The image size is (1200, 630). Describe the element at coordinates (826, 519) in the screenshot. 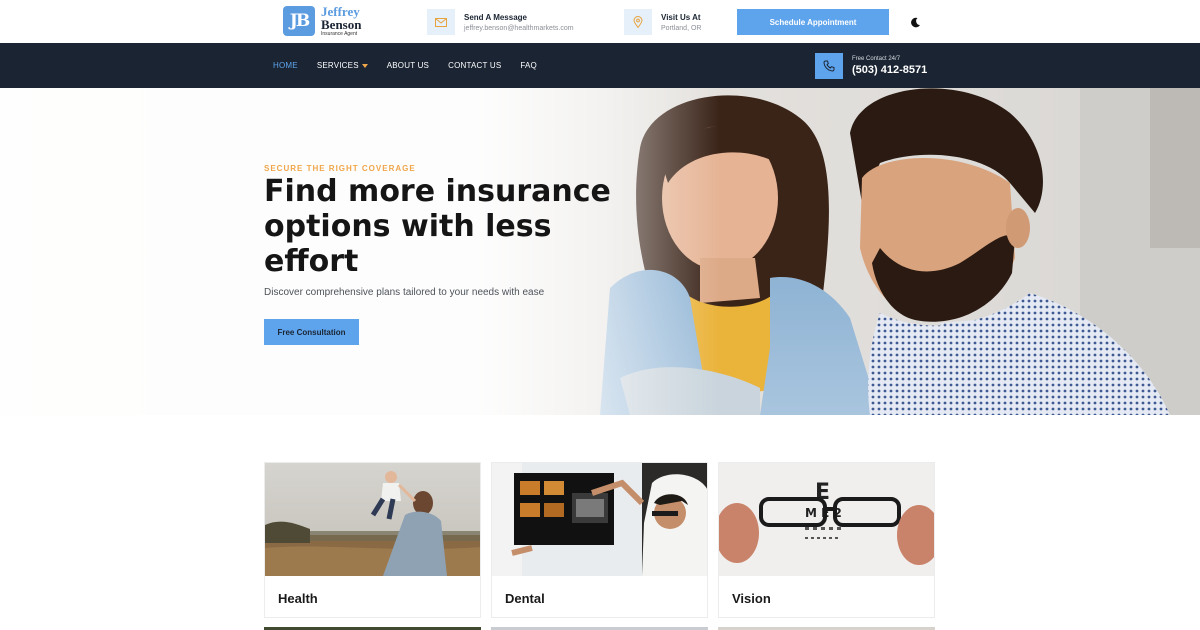

I see `vision-card-image: E M E 2` at that location.